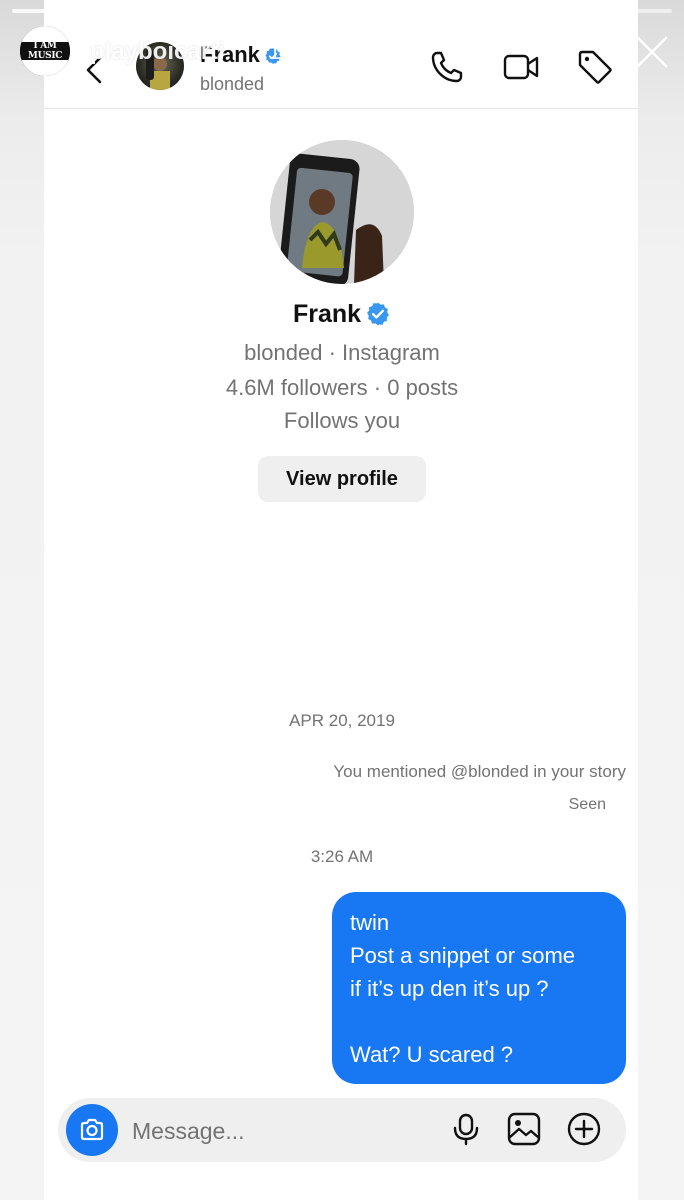 The width and height of the screenshot is (684, 1200). What do you see at coordinates (479, 1021) in the screenshot?
I see `message-line` at bounding box center [479, 1021].